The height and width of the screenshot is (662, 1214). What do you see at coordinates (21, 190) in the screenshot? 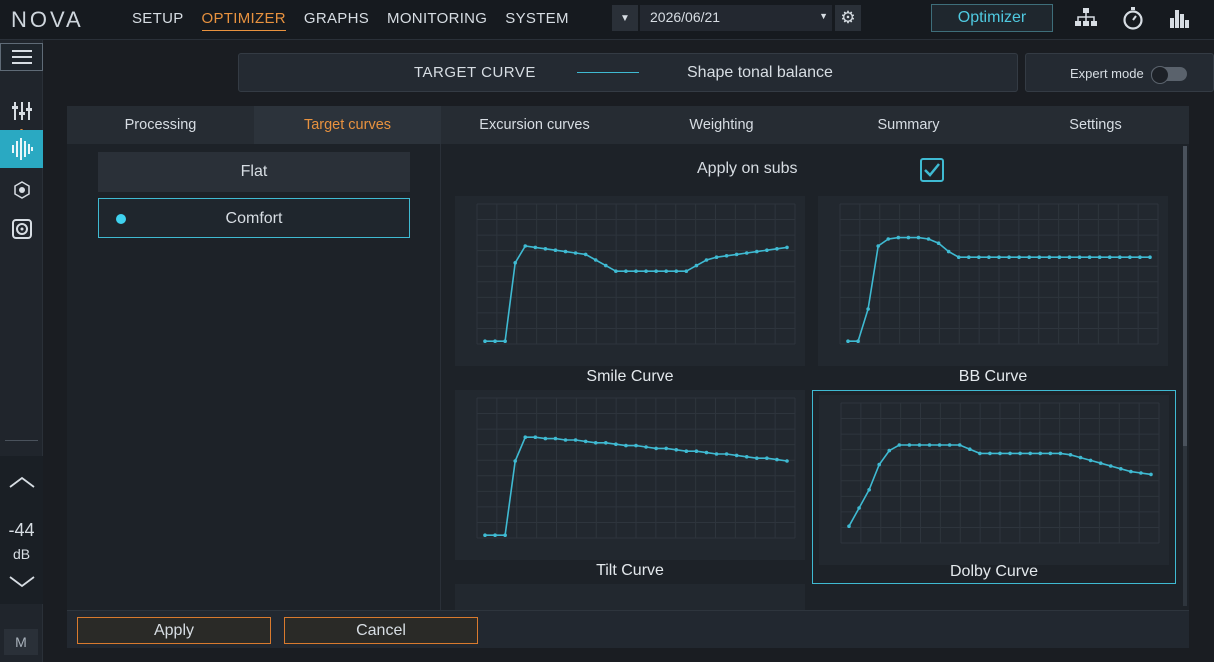
I see `network-node-icon` at bounding box center [21, 190].